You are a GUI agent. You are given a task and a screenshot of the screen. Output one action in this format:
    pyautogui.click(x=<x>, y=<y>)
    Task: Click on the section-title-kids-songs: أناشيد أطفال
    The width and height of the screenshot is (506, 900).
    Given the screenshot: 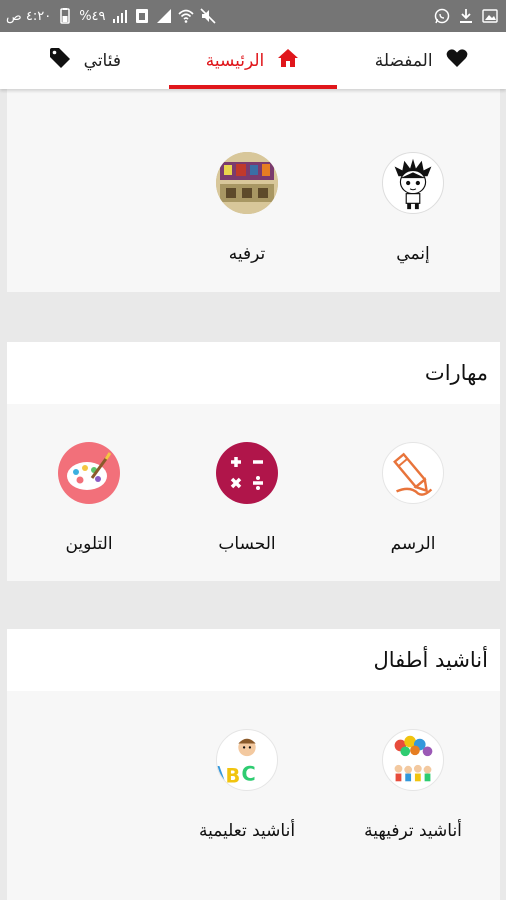 What is the action you would take?
    pyautogui.click(x=253, y=660)
    